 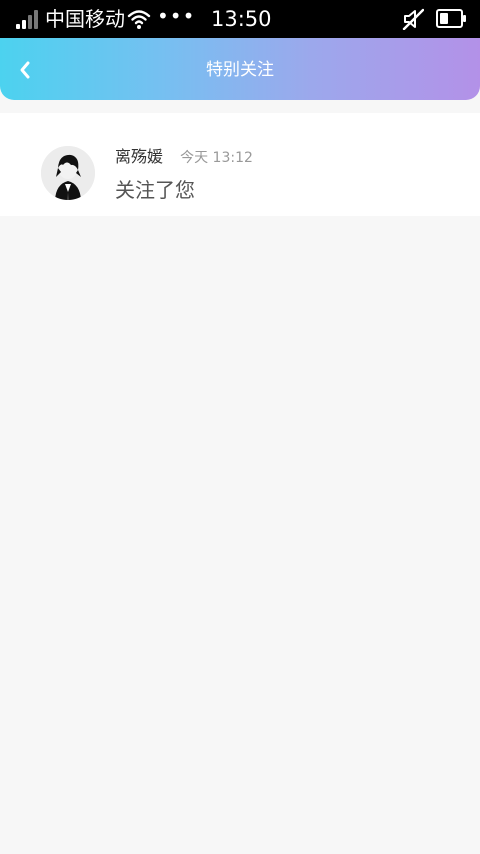 I want to click on more-status-dots: •••, so click(x=176, y=16).